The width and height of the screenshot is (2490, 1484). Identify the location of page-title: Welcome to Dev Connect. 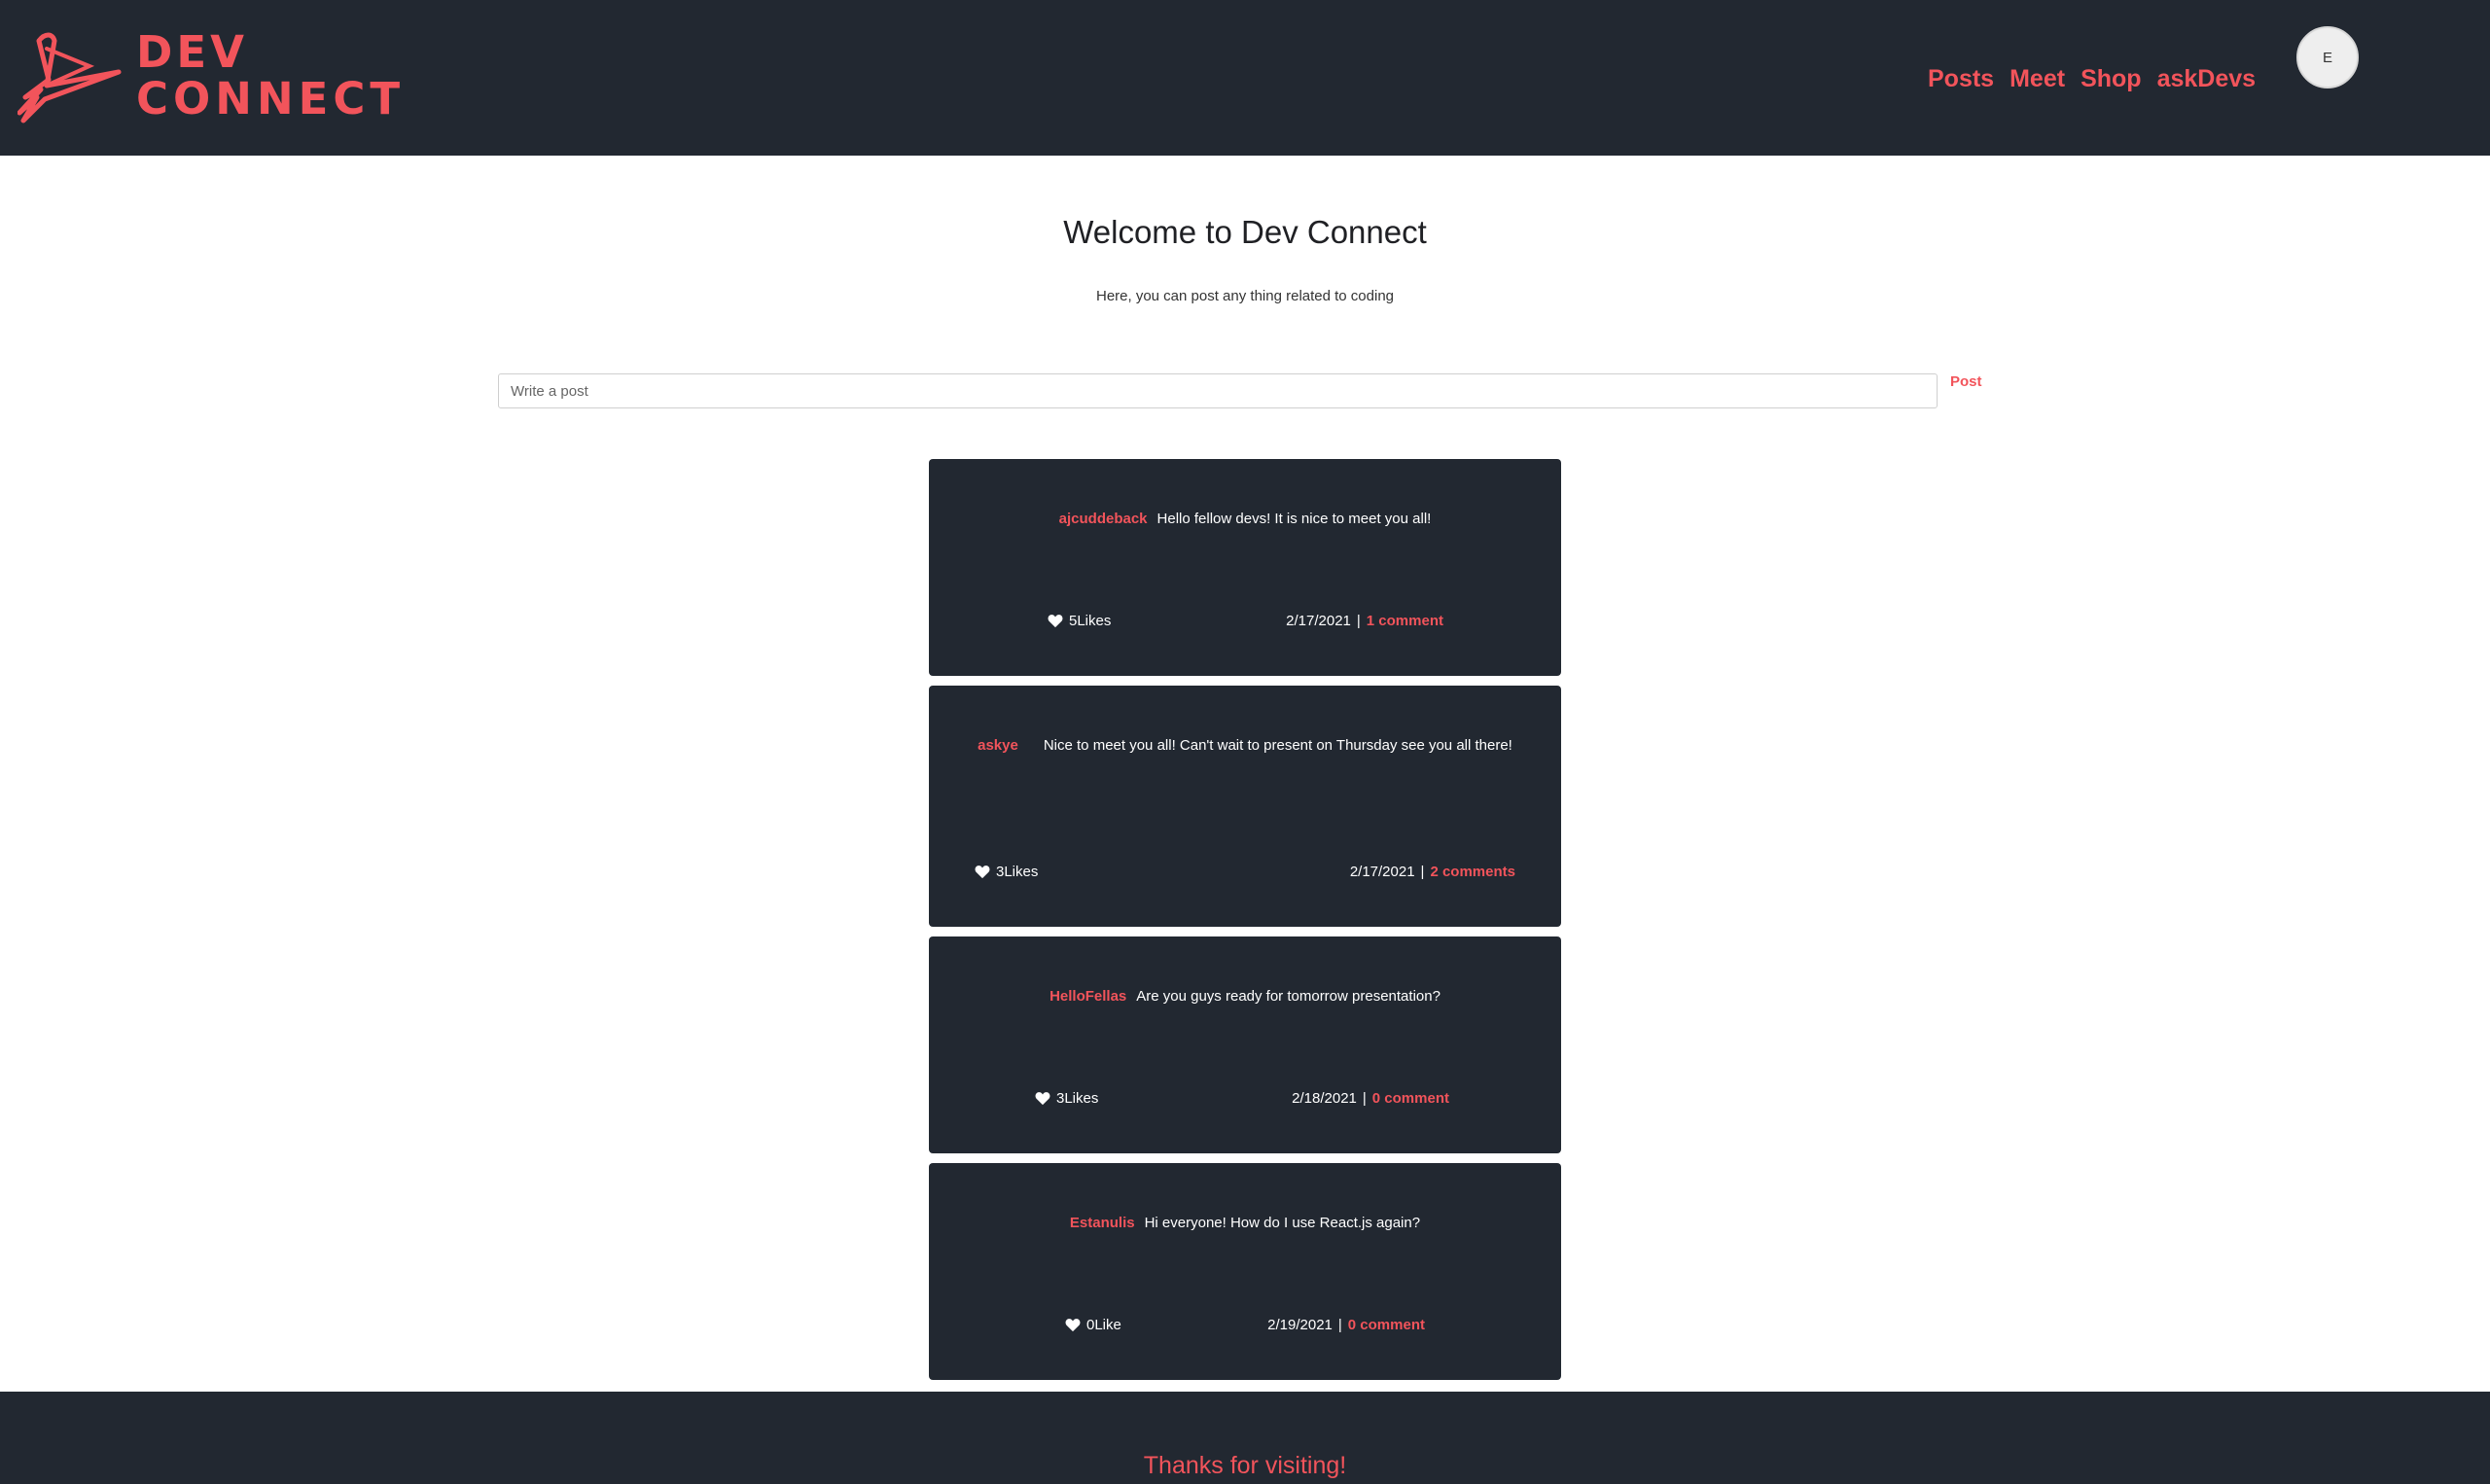
(1245, 232).